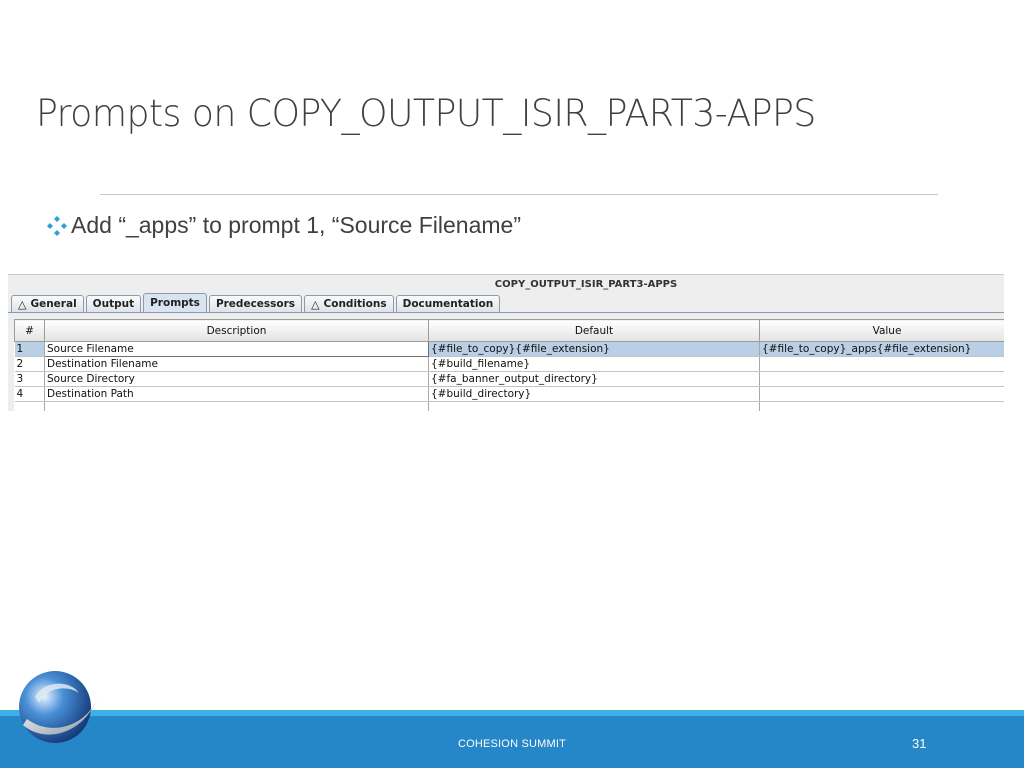 This screenshot has width=1024, height=768. Describe the element at coordinates (426, 113) in the screenshot. I see `slide-title: Prompts on COPY_OUTPUT_ISIR_PART3-APPS` at that location.